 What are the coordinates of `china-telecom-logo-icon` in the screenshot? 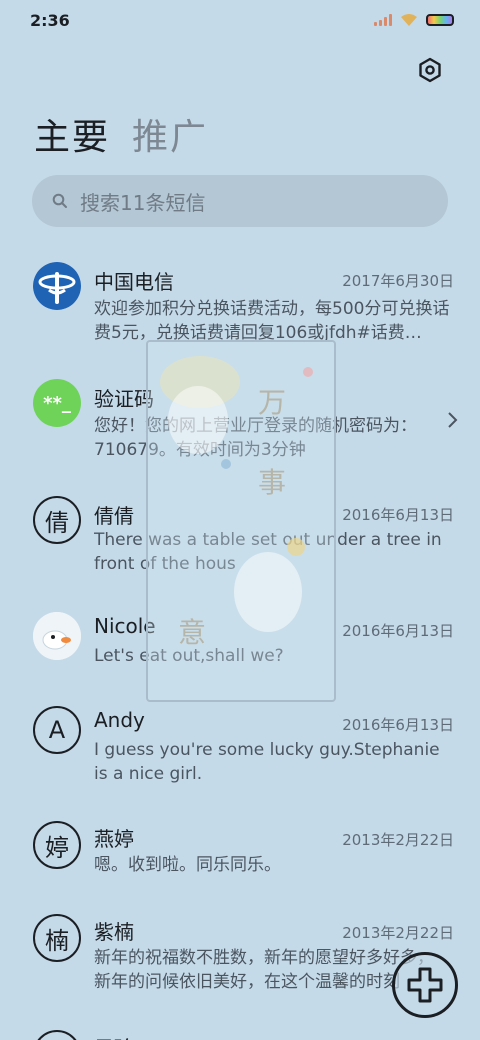 It's located at (57, 286).